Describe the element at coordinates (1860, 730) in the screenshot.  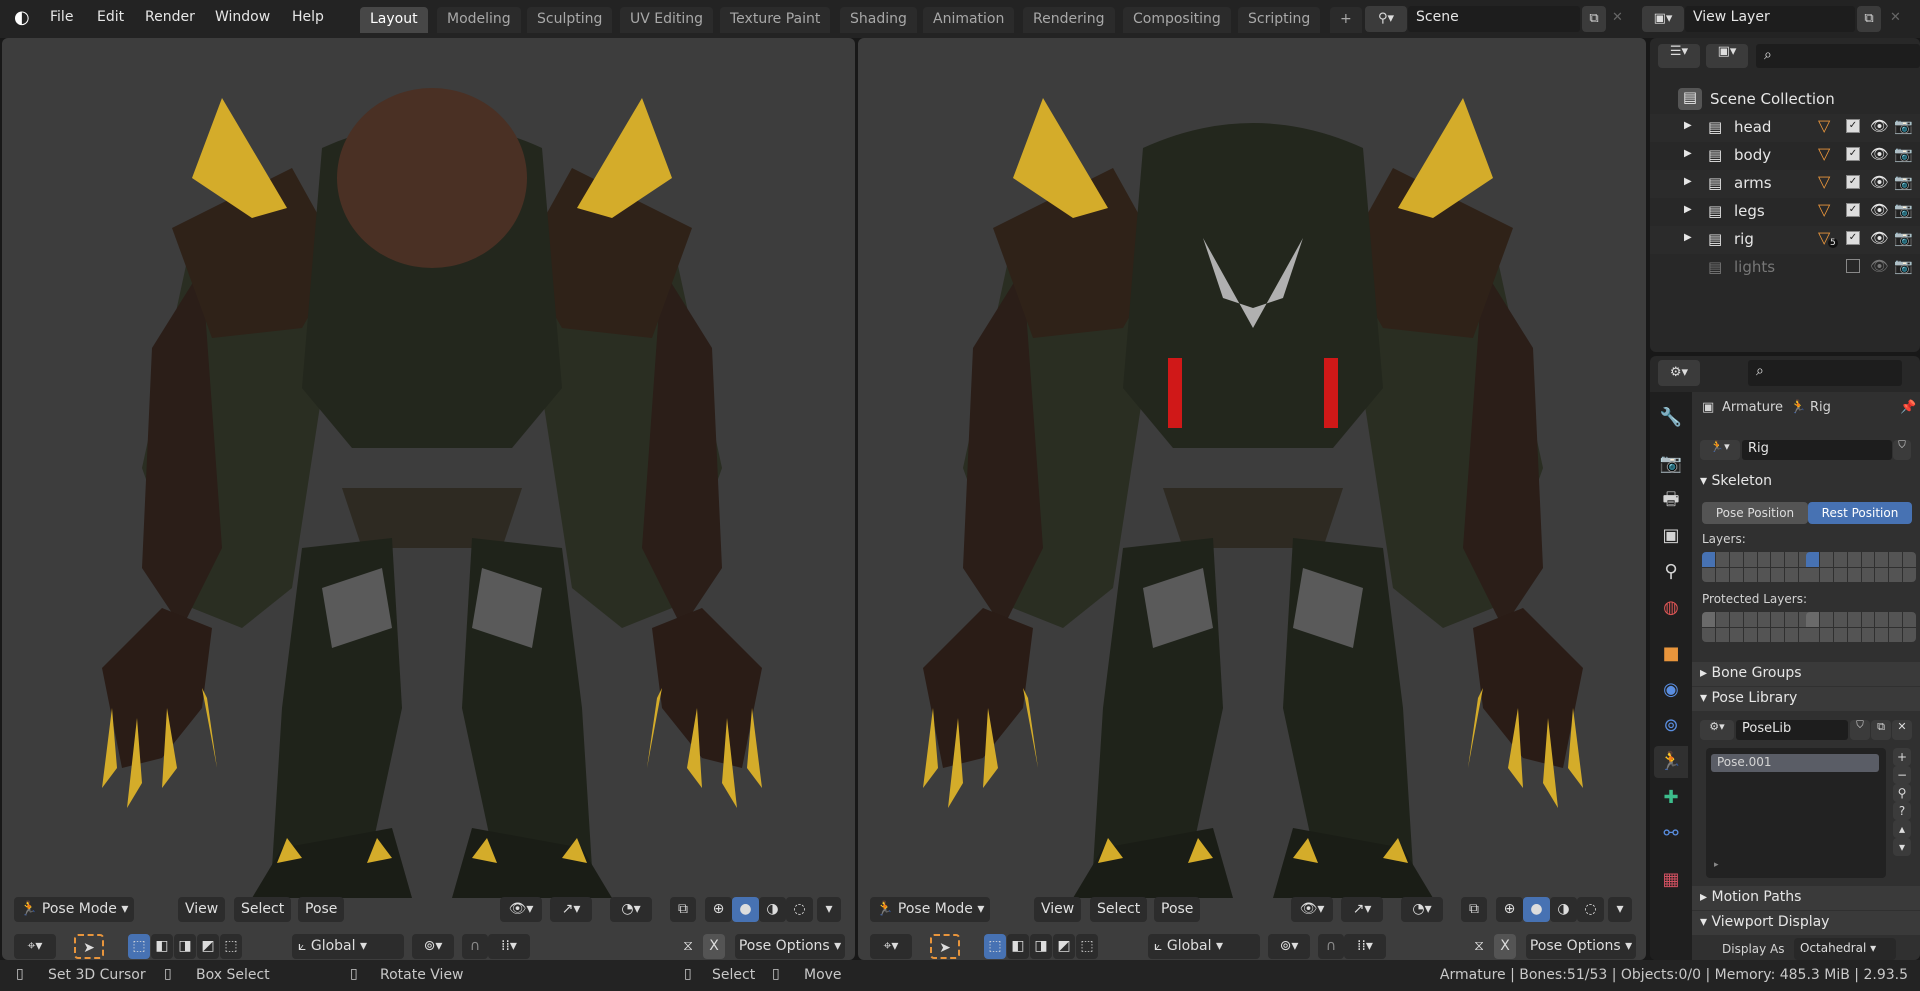
I see `poselib-fake-user-icon: ⛉` at that location.